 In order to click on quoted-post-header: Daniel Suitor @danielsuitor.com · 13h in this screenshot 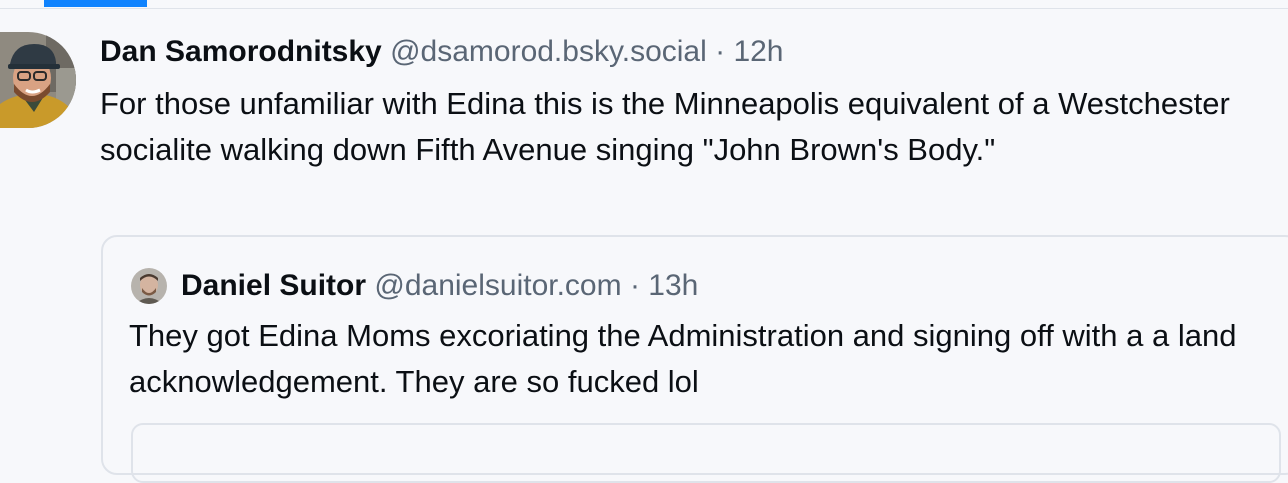, I will do `click(439, 286)`.